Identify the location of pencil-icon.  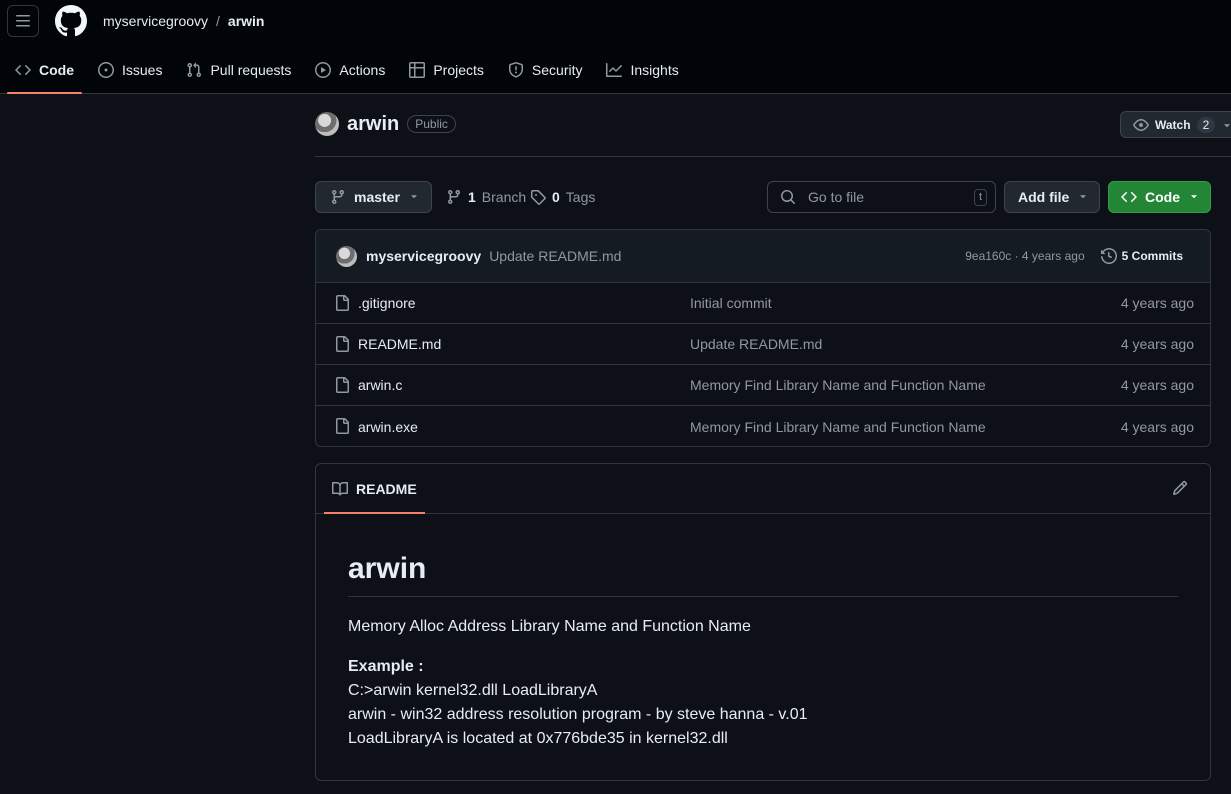
(1180, 488).